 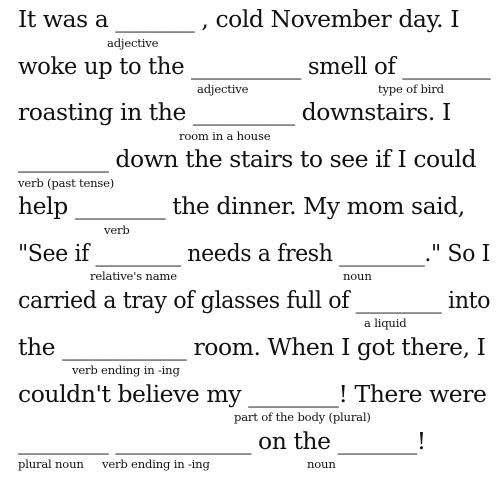 I want to click on hint-verb: verb, so click(x=117, y=230).